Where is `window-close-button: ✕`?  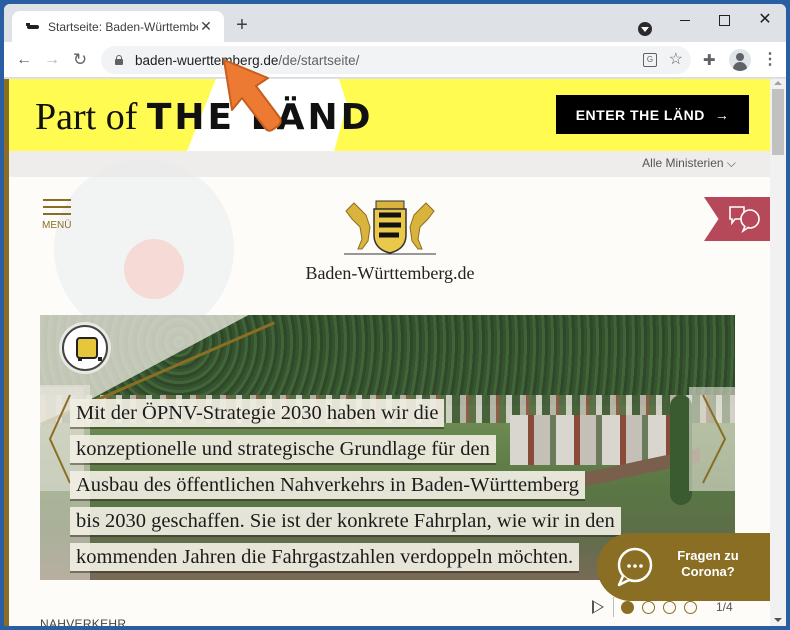 window-close-button: ✕ is located at coordinates (765, 20).